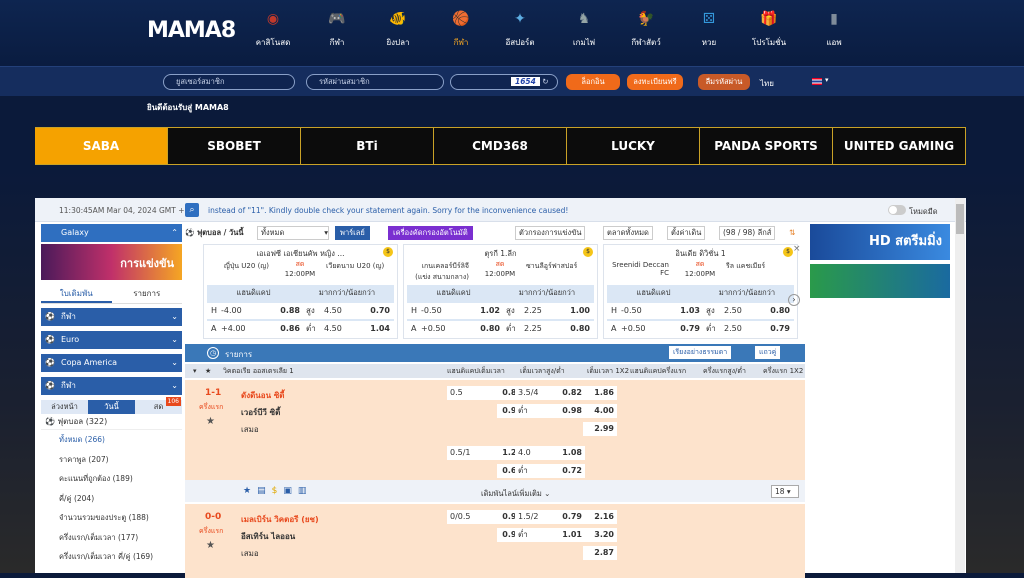  What do you see at coordinates (158, 405) in the screenshot?
I see `subtab-live: สด 106` at bounding box center [158, 405].